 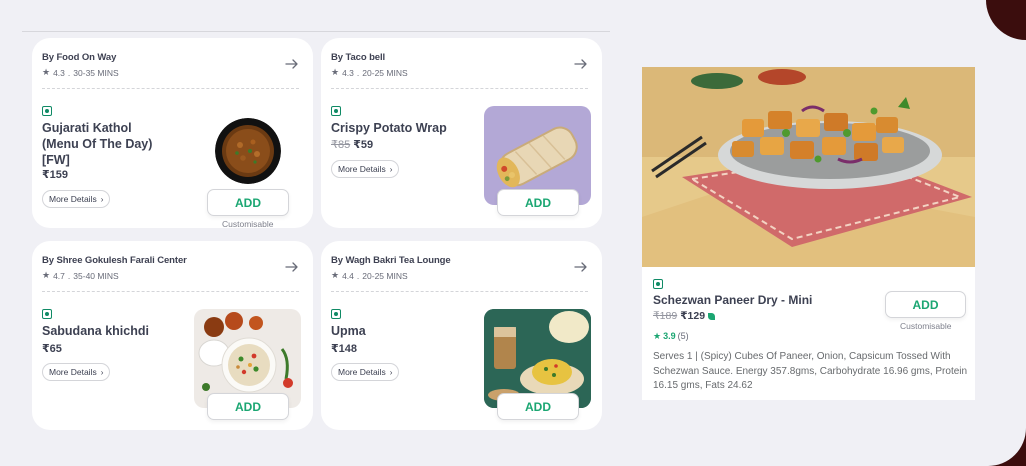 I want to click on dish-price: ₹148, so click(x=344, y=349).